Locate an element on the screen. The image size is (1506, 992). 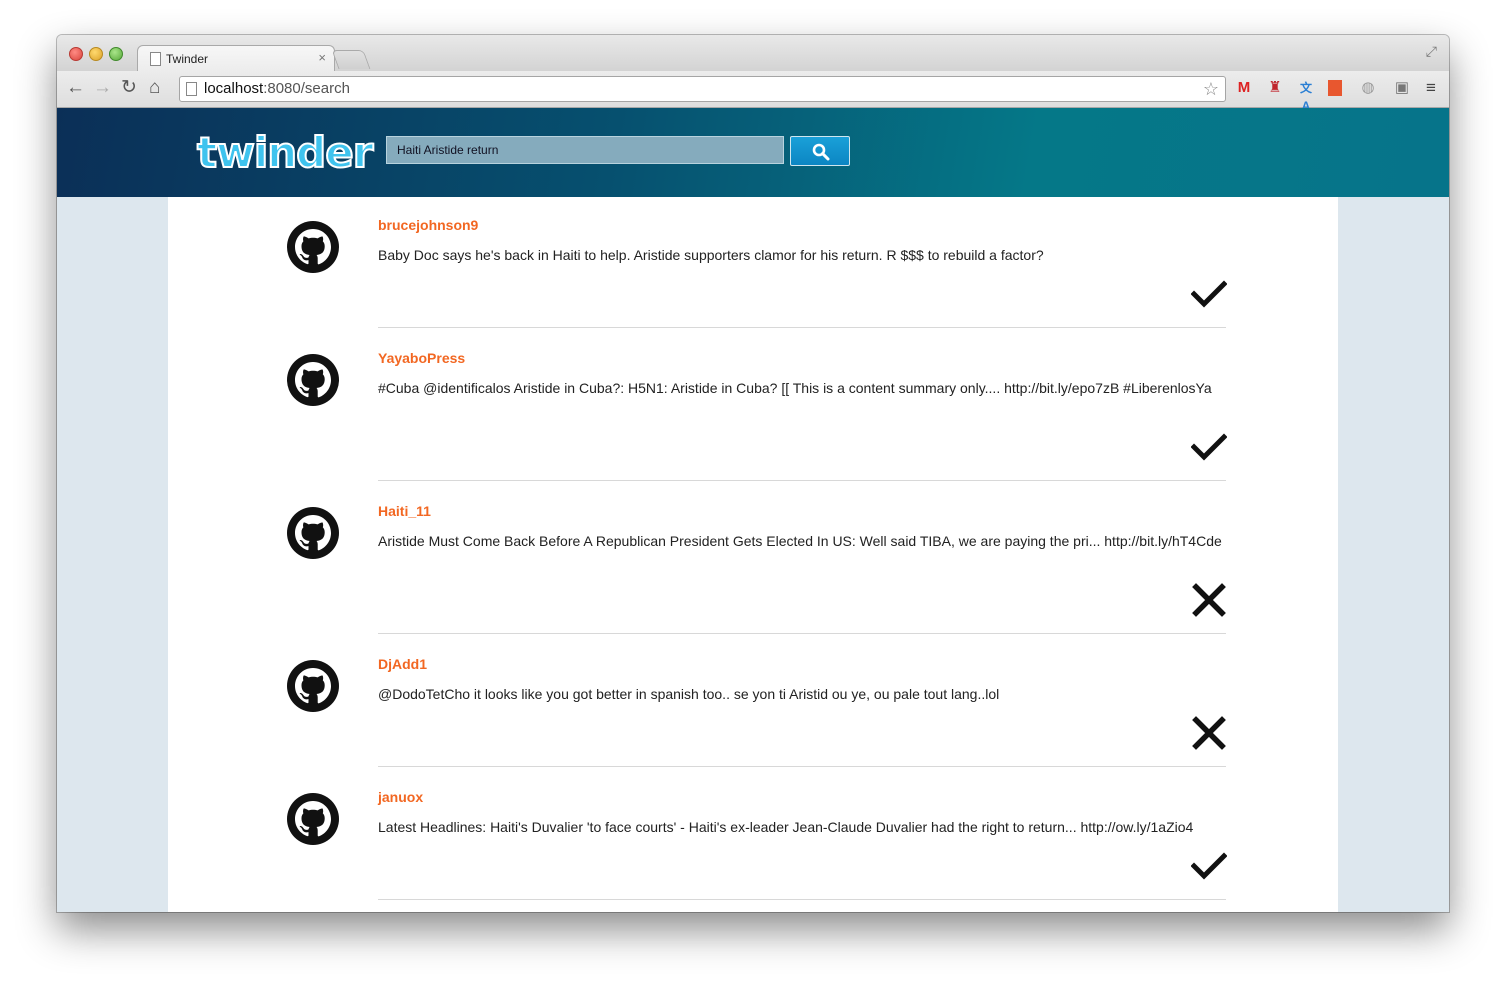
url-text: localhost:8080/search is located at coordinates (277, 88).